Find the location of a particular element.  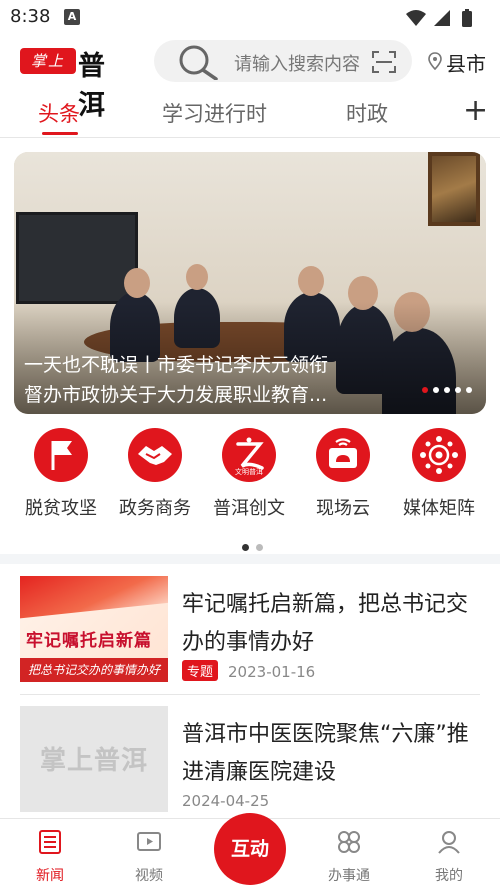

banner-photo-screen is located at coordinates (77, 258).